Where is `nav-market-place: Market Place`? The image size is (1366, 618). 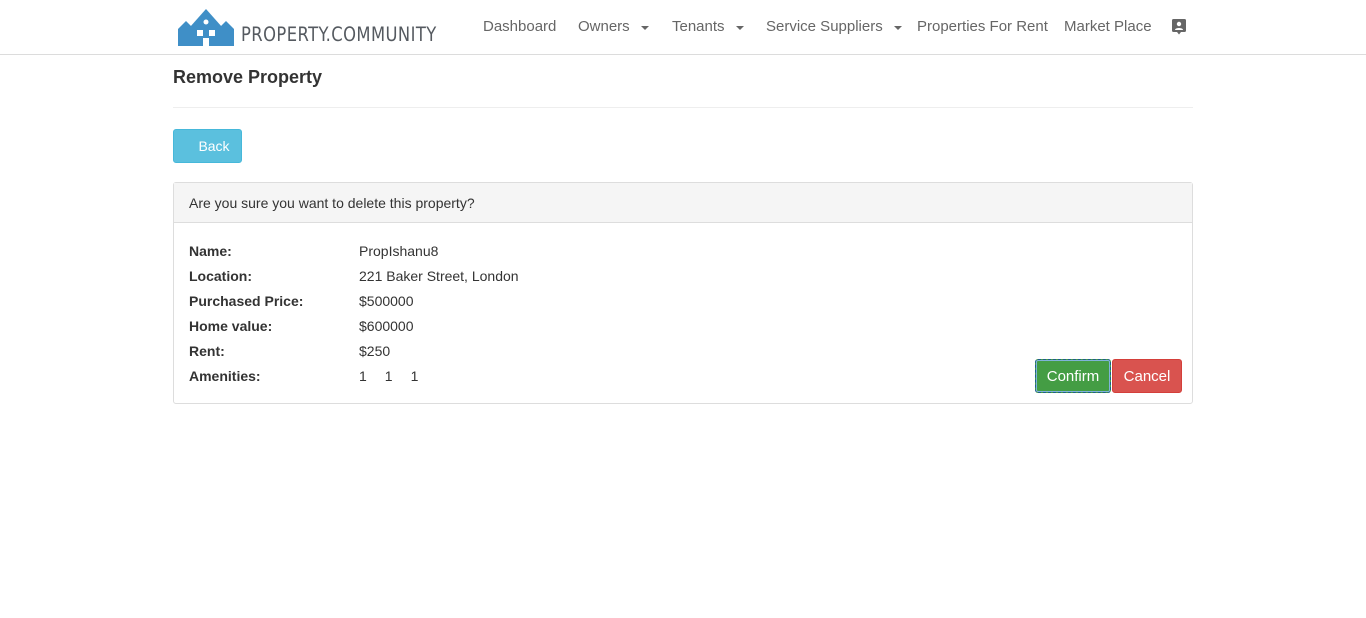
nav-market-place: Market Place is located at coordinates (1108, 27).